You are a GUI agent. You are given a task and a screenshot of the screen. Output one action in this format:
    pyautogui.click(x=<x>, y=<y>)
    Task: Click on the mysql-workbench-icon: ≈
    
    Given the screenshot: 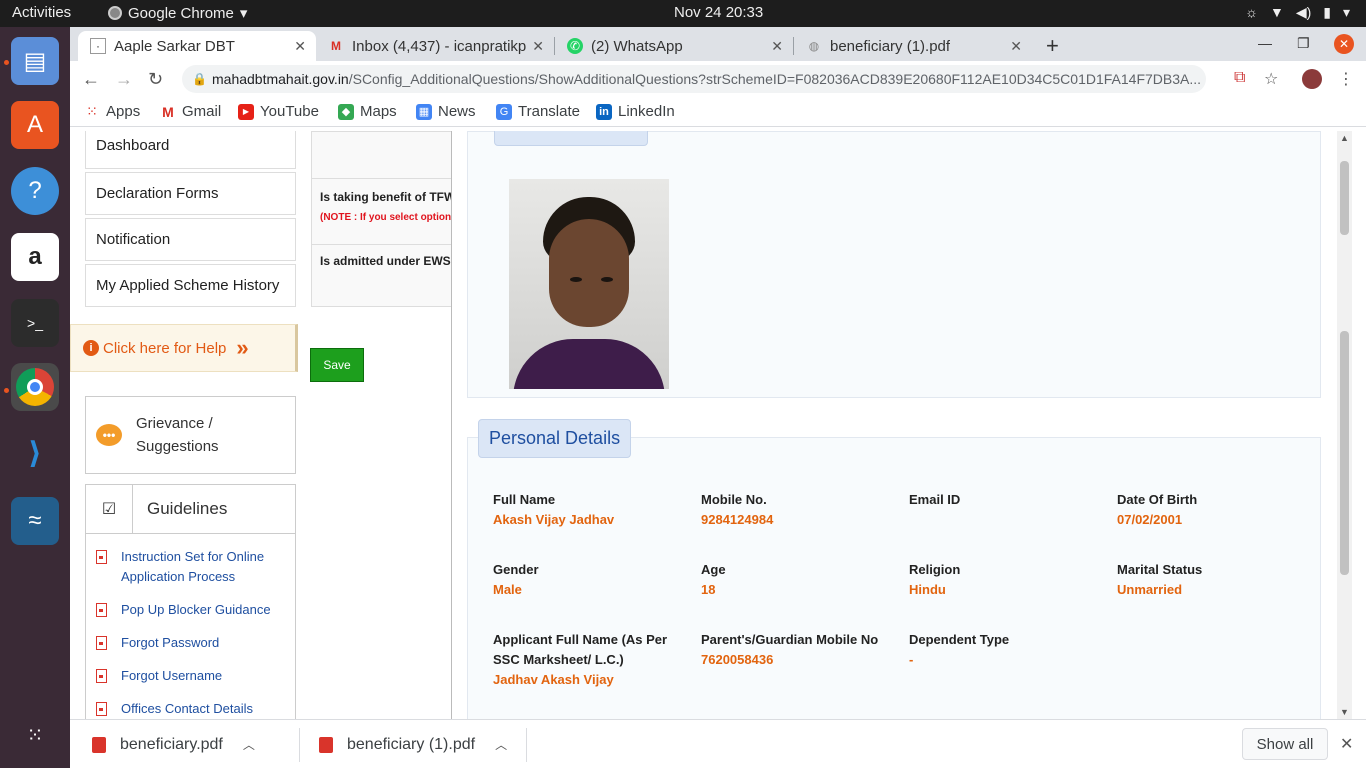 What is the action you would take?
    pyautogui.click(x=35, y=521)
    